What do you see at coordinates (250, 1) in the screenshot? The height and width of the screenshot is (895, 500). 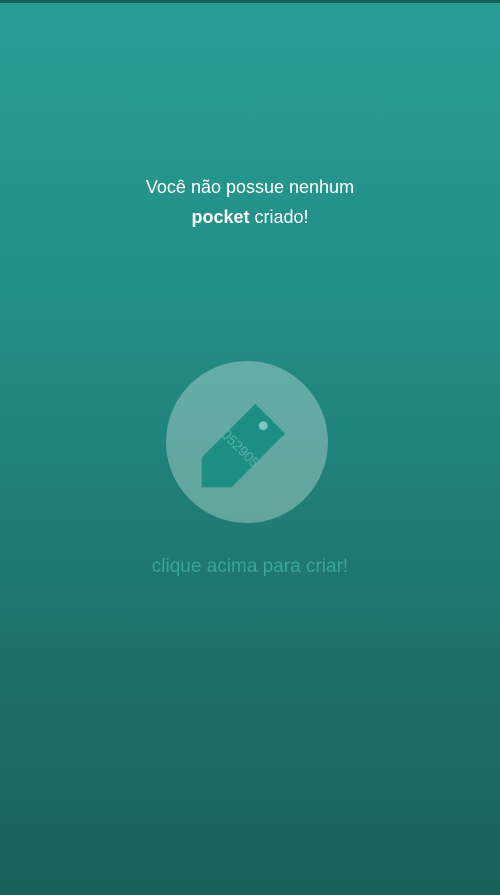 I see `top-strip` at bounding box center [250, 1].